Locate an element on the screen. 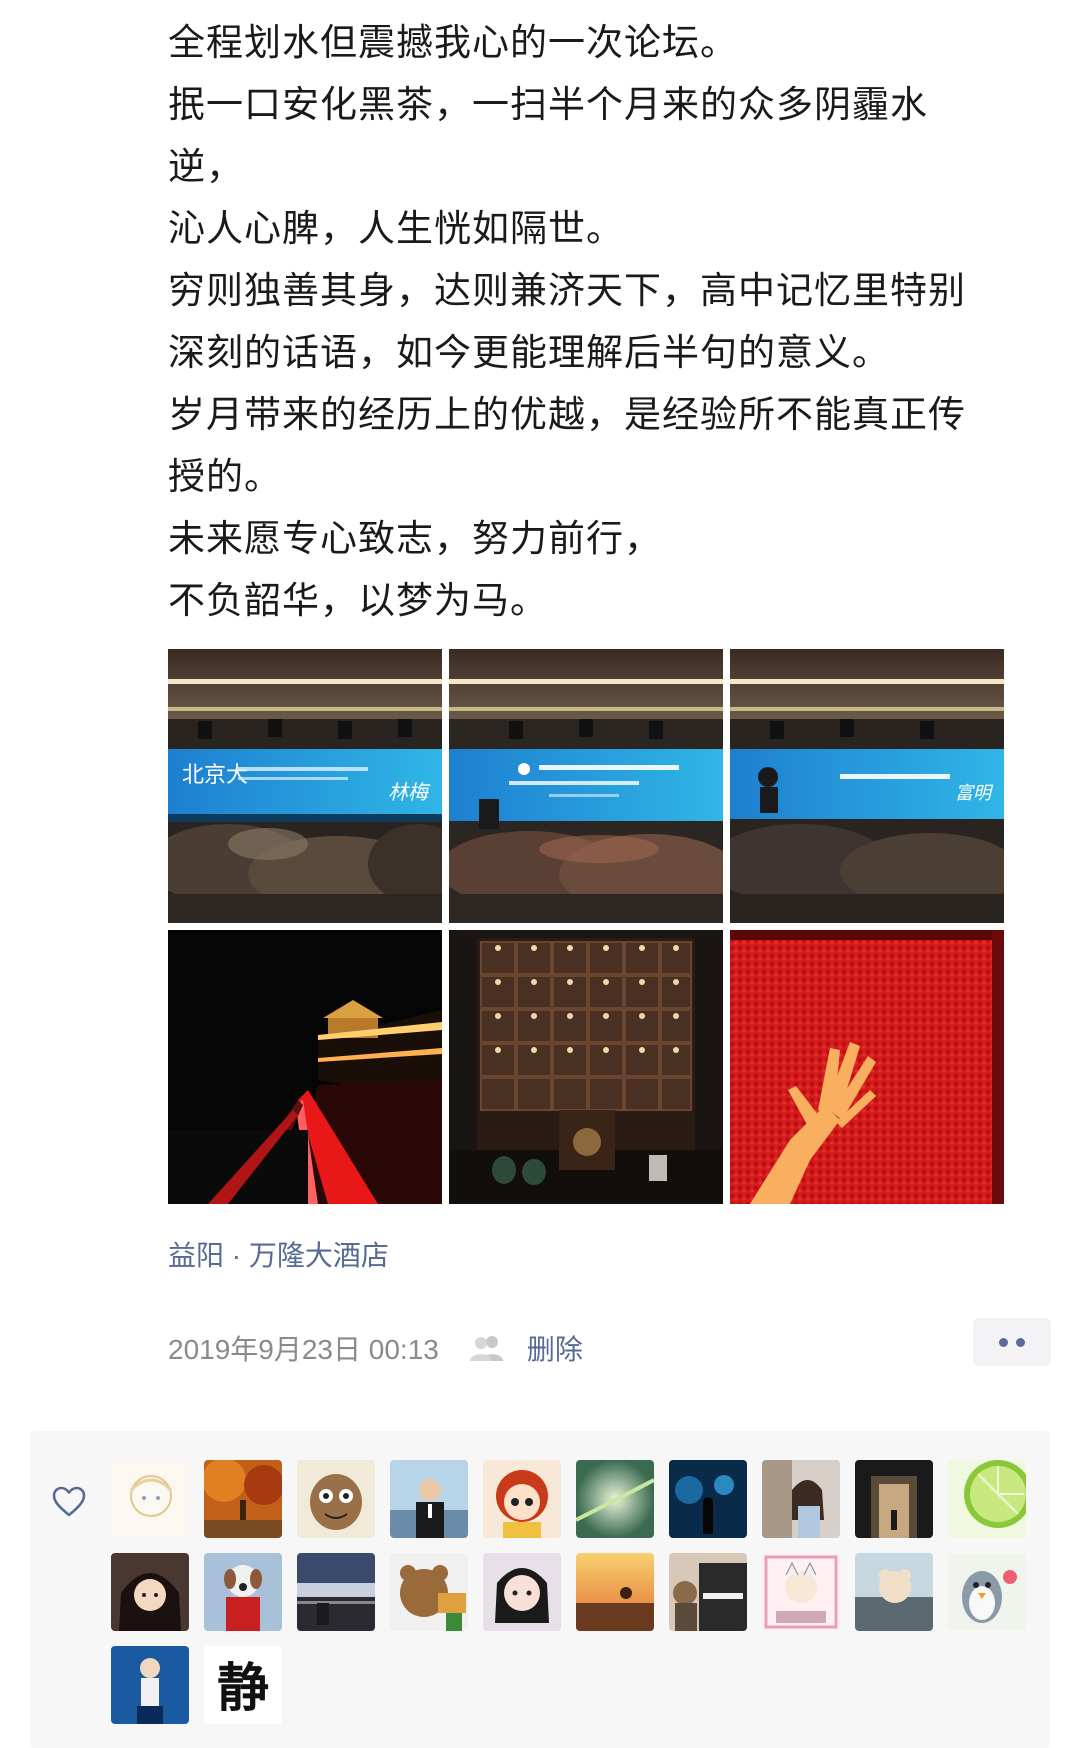  post-line: 沁人心脾，人生恍如隔世。 is located at coordinates (396, 228).